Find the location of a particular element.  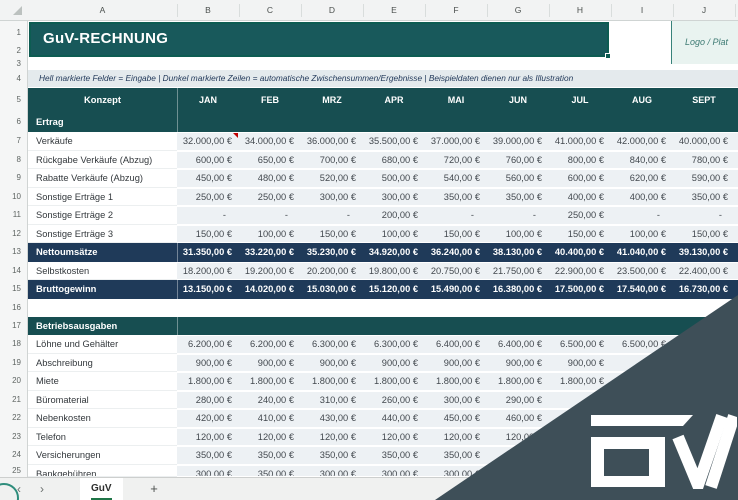

value-cell: 280,00 € is located at coordinates (208, 400).